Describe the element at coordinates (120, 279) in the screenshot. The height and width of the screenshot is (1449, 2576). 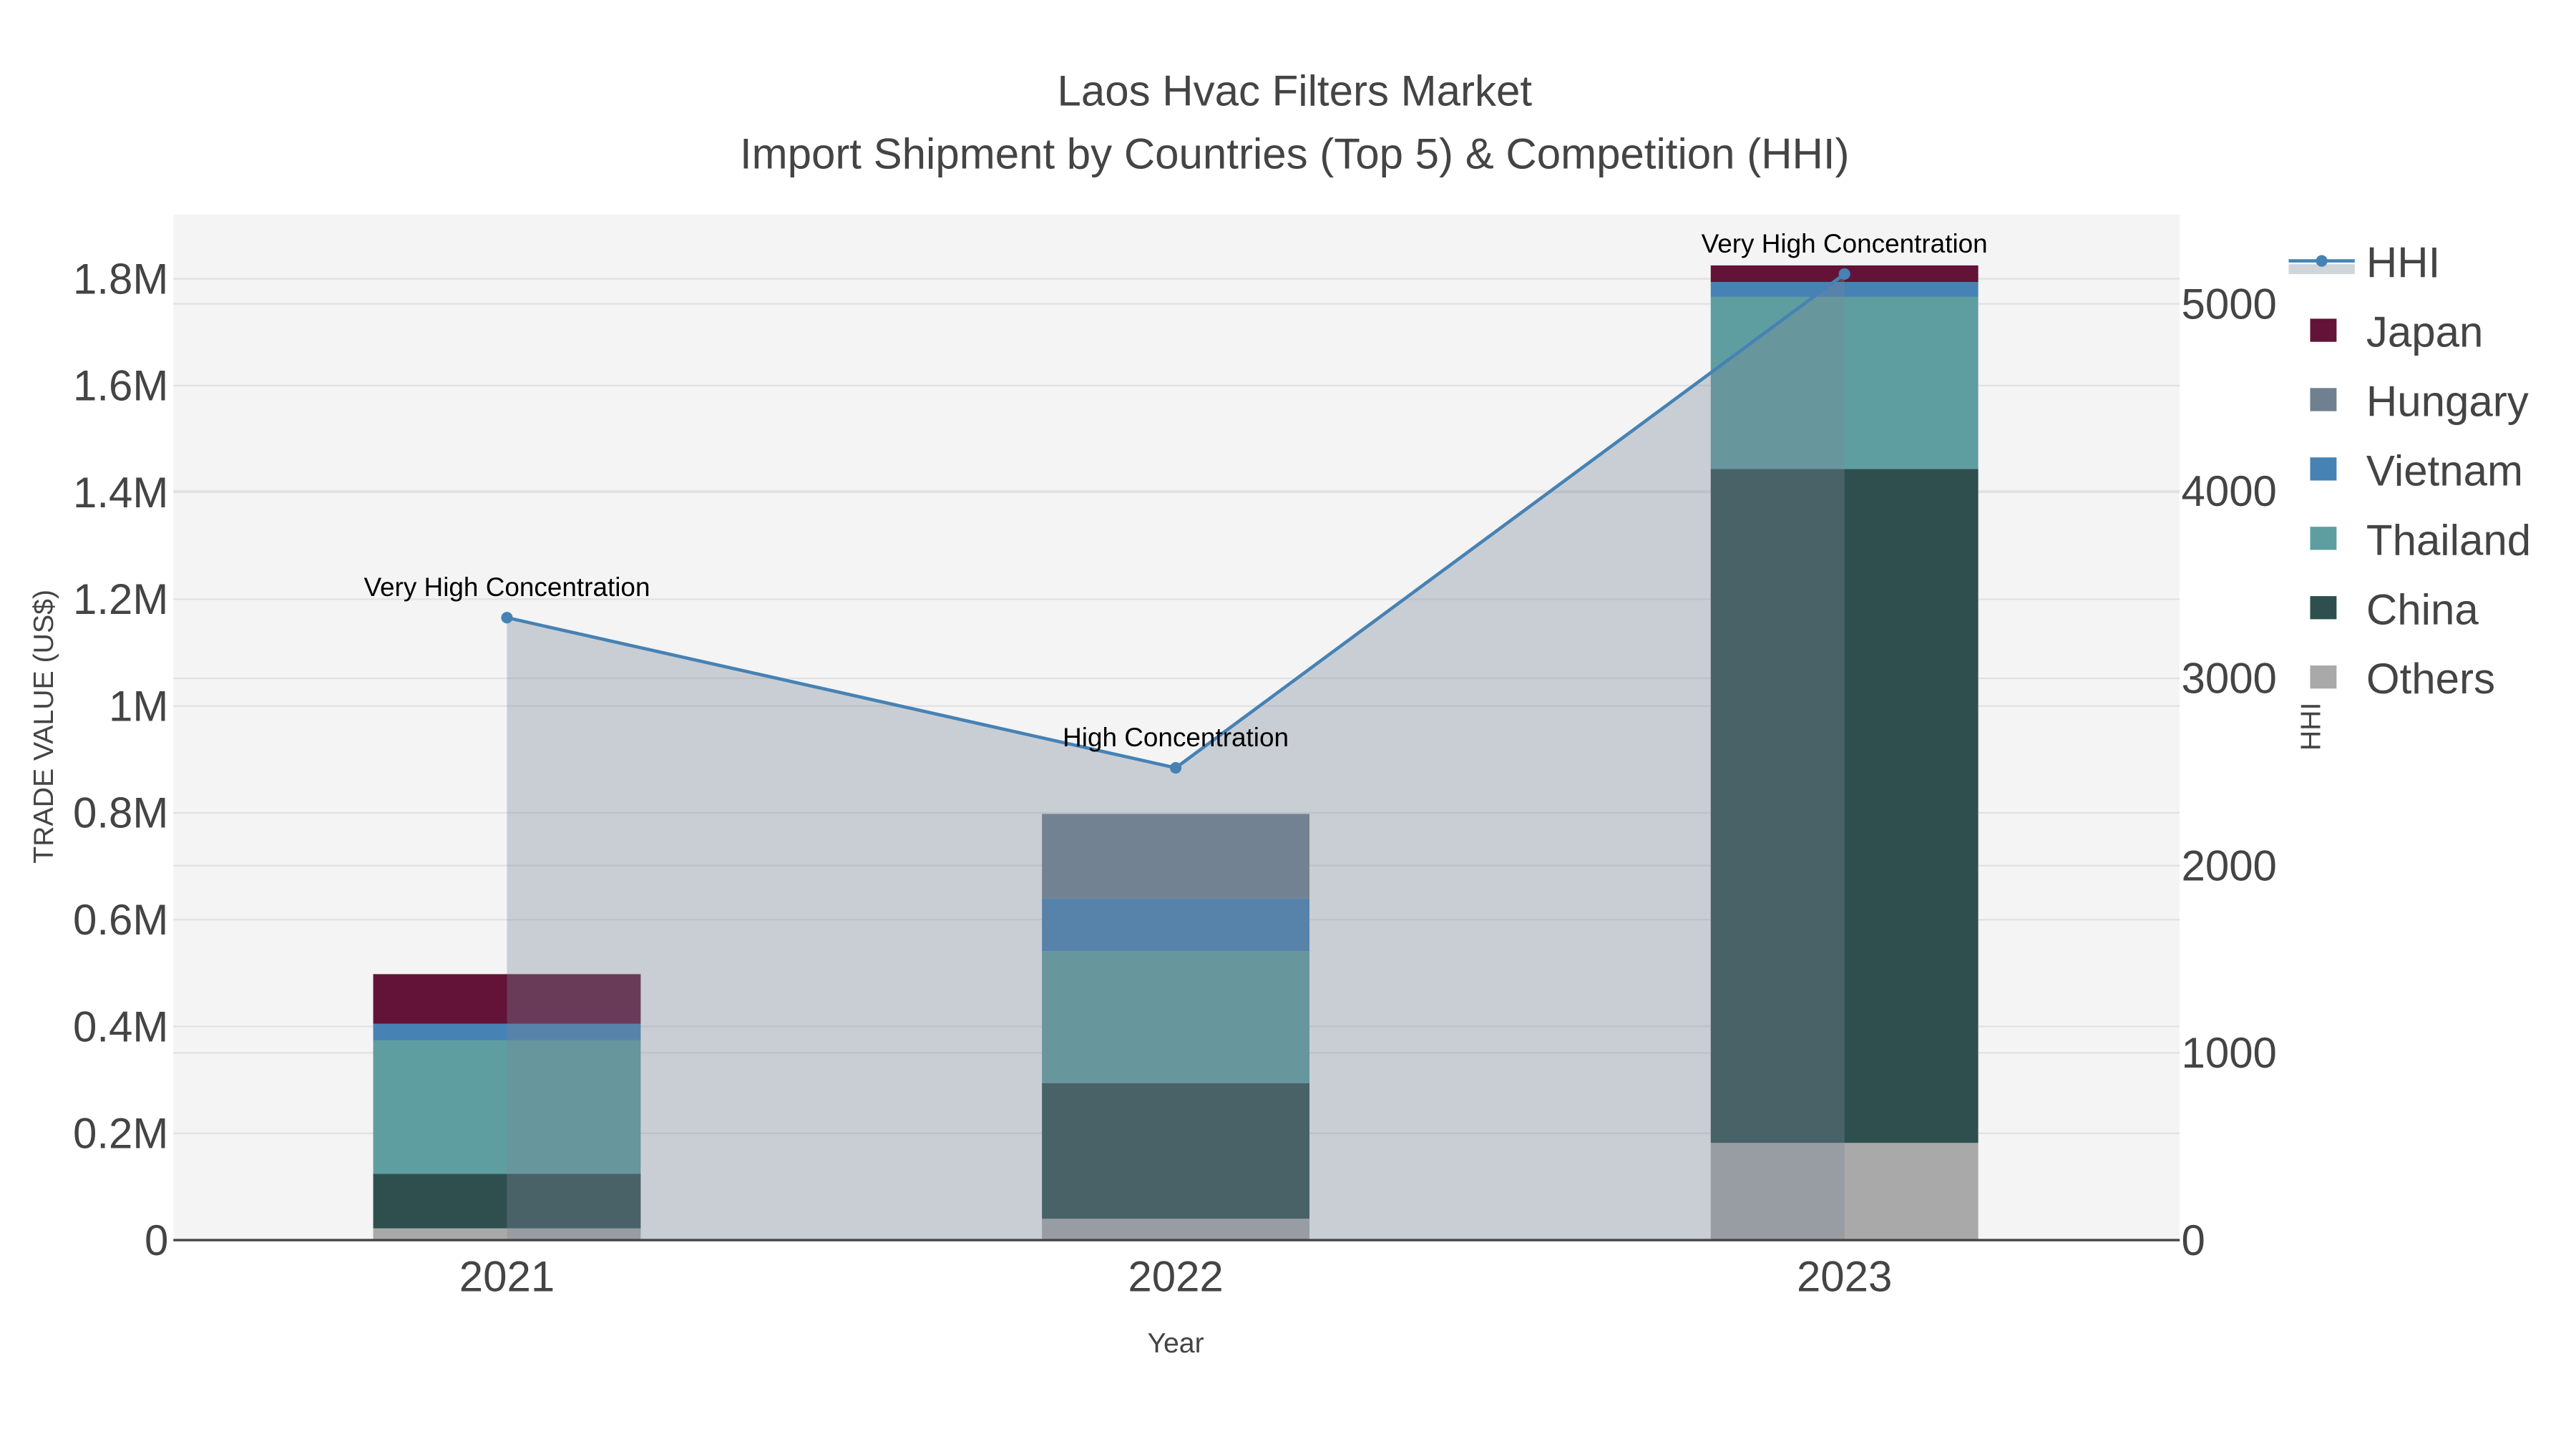
I see `y-tick-label: 1.8M` at that location.